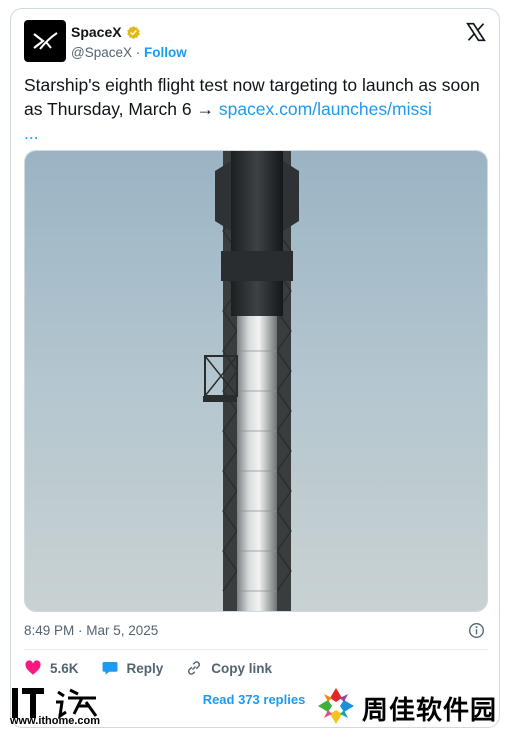 Image resolution: width=508 pixels, height=734 pixels. What do you see at coordinates (110, 668) in the screenshot?
I see `reply-icon` at bounding box center [110, 668].